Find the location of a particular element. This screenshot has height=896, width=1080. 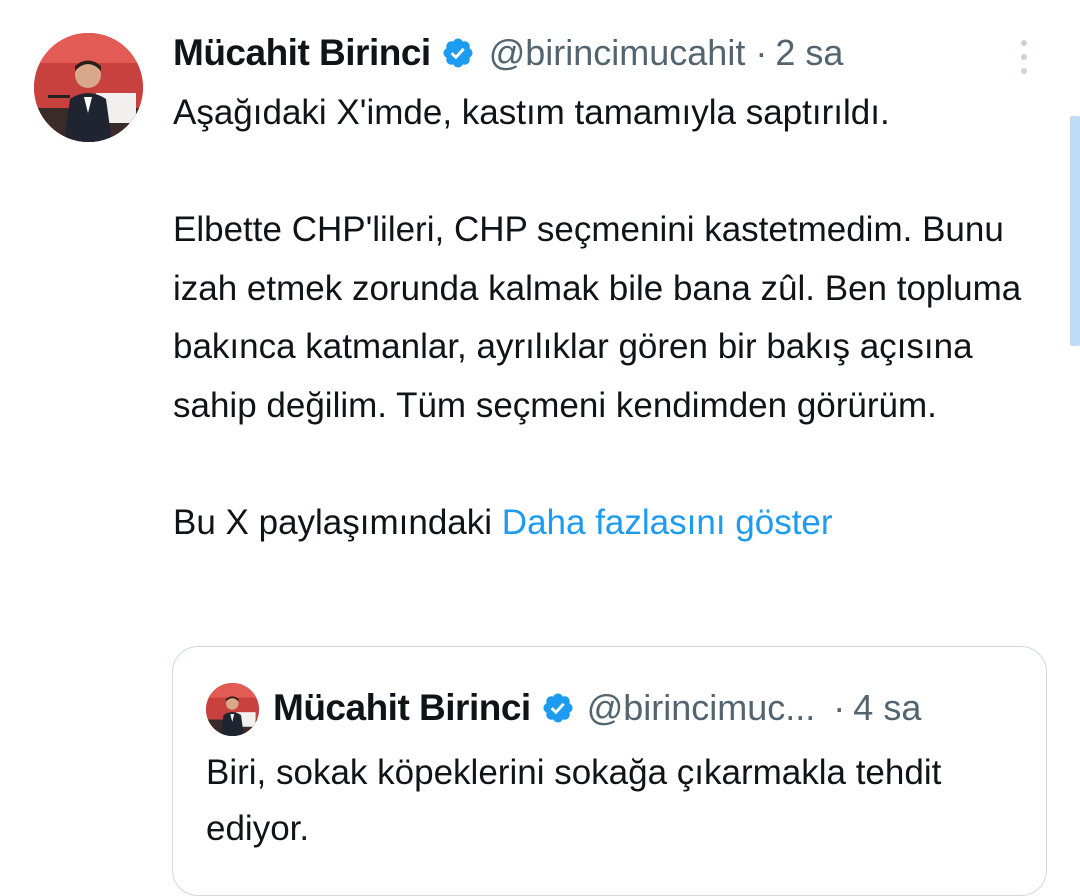

tweet-header: Mücahit Birinci @birincimucahit · 2 sa is located at coordinates (508, 53).